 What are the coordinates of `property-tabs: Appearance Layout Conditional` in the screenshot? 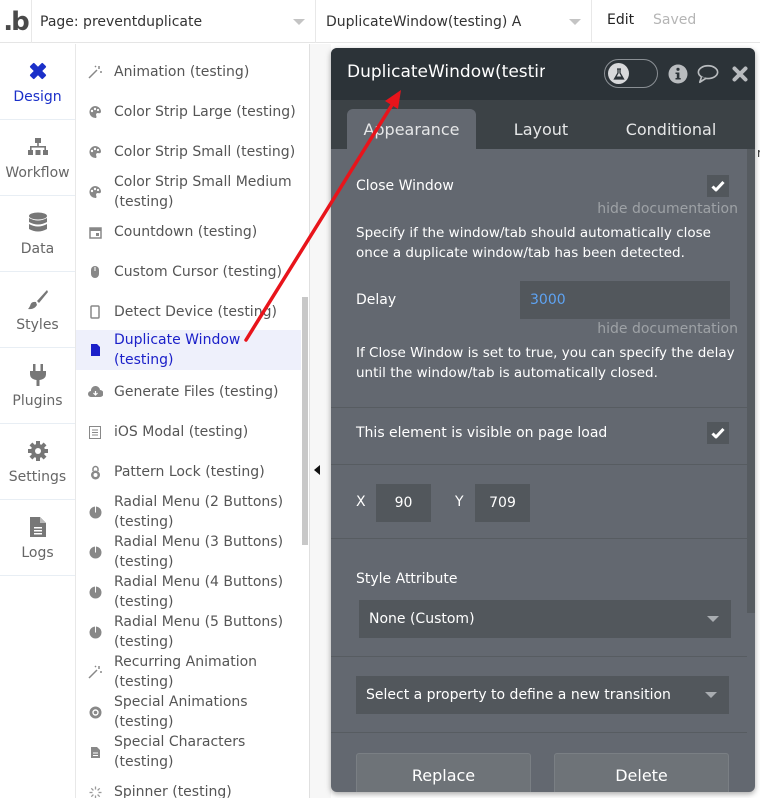 It's located at (543, 124).